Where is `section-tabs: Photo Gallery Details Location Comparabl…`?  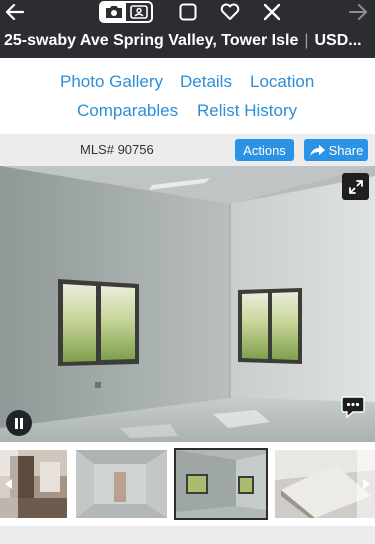 section-tabs: Photo Gallery Details Location Comparabl… is located at coordinates (187, 96).